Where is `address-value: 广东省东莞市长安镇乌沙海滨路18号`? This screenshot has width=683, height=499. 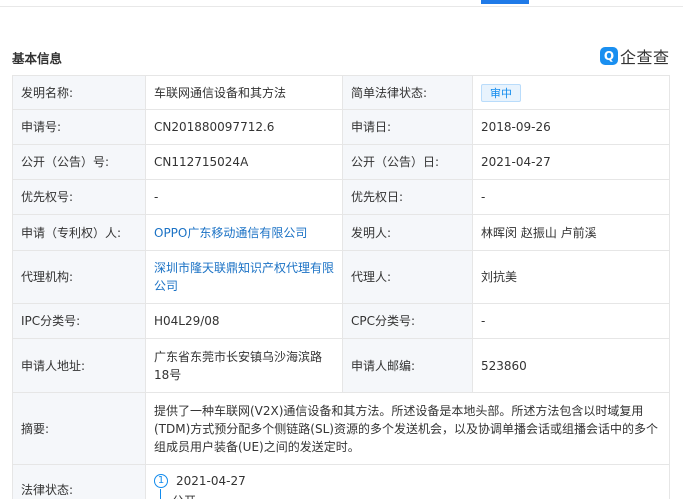 address-value: 广东省东莞市长安镇乌沙海滨路18号 is located at coordinates (244, 365).